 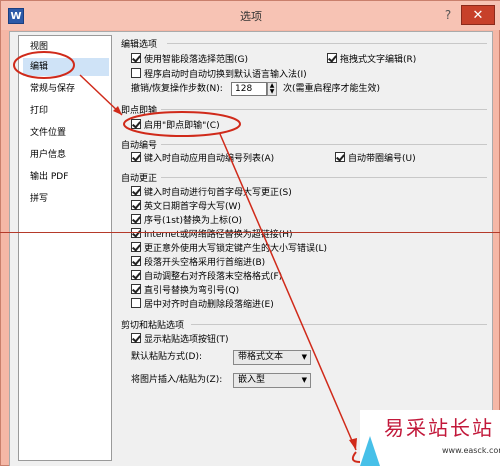 What do you see at coordinates (192, 291) in the screenshot?
I see `autocorrect-label: 直引号替换为弯引号(Q)` at bounding box center [192, 291].